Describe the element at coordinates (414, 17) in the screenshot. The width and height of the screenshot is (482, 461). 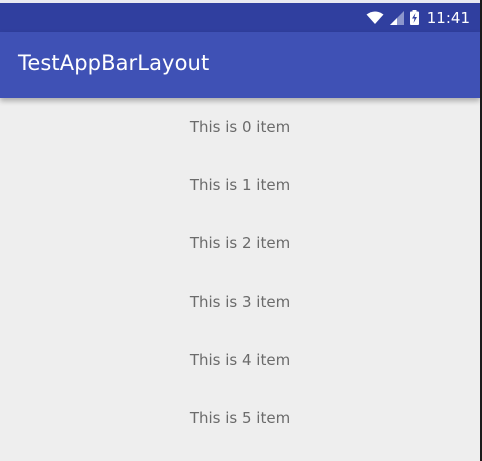
I see `battery-charging-icon` at that location.